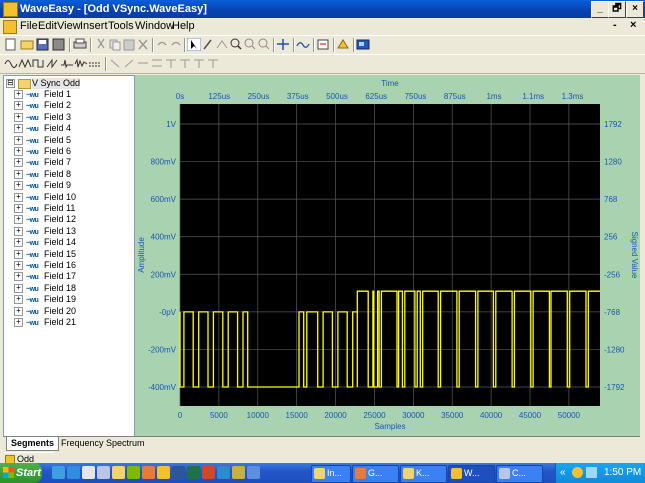 The image size is (645, 483). What do you see at coordinates (635, 9) in the screenshot?
I see `close-button: ×` at bounding box center [635, 9].